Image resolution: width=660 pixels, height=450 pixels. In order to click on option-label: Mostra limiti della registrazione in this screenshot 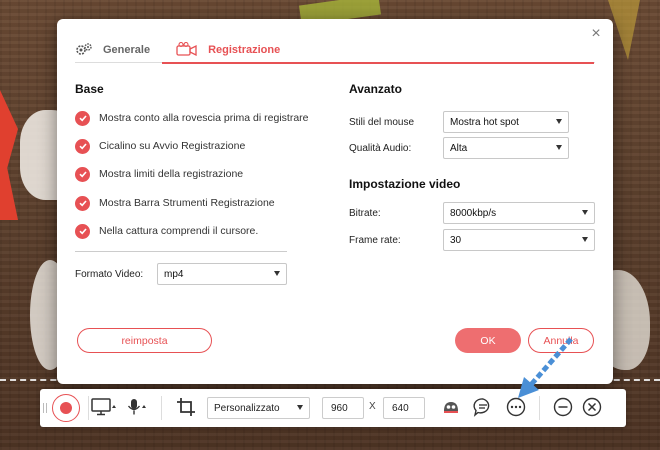, I will do `click(171, 174)`.